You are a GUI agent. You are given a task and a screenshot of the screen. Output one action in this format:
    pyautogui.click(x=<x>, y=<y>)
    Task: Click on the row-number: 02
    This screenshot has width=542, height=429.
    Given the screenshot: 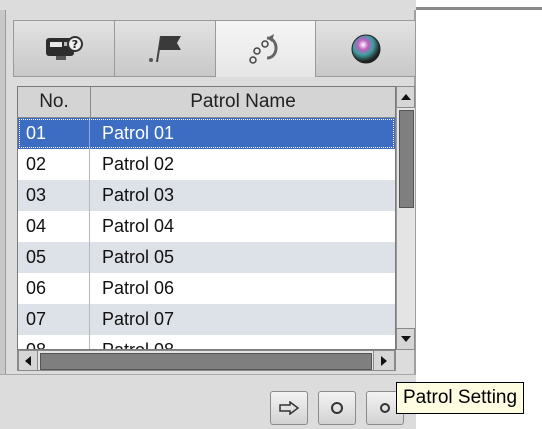 What is the action you would take?
    pyautogui.click(x=54, y=164)
    